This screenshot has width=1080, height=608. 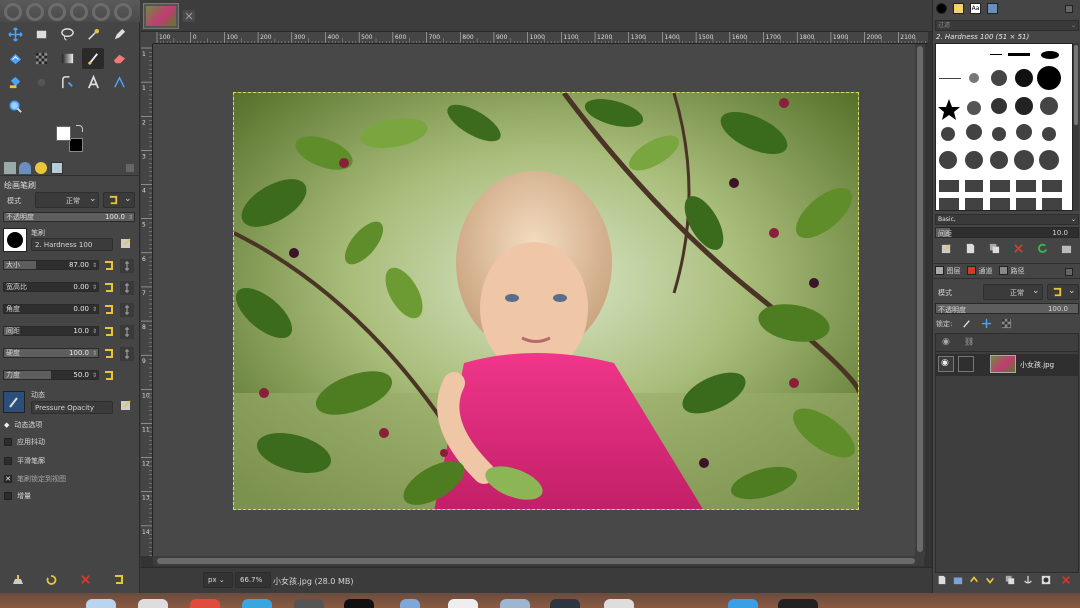 I want to click on brush-name-field: 2. Hardness 100, so click(x=72, y=244).